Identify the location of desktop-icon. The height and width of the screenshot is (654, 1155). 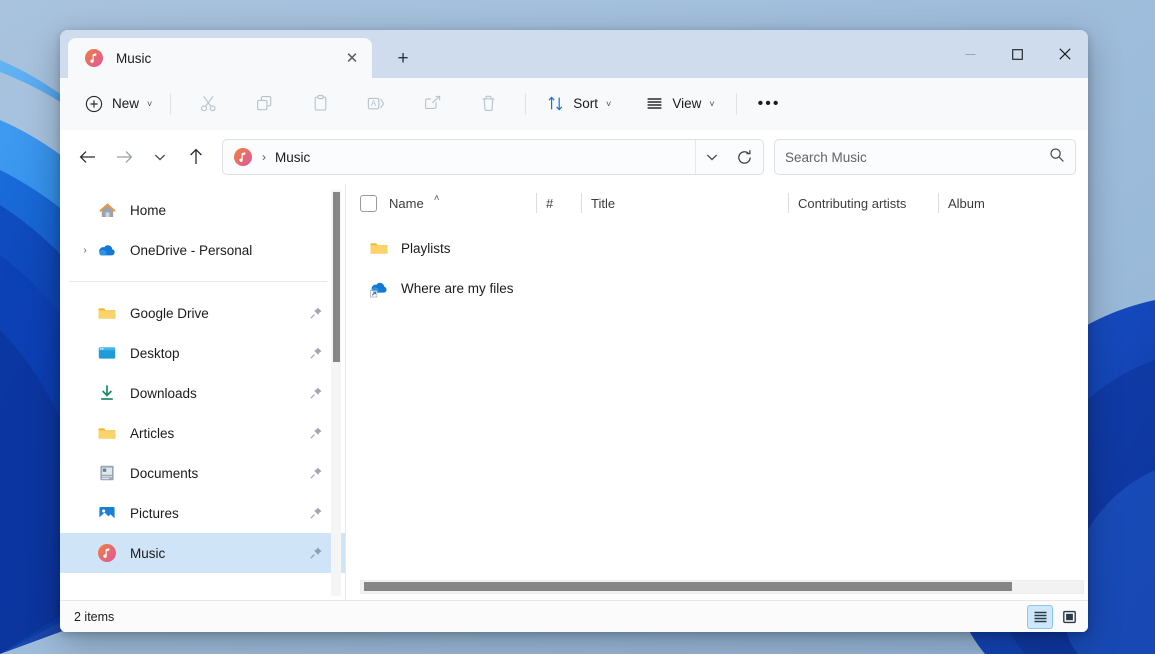
(107, 353).